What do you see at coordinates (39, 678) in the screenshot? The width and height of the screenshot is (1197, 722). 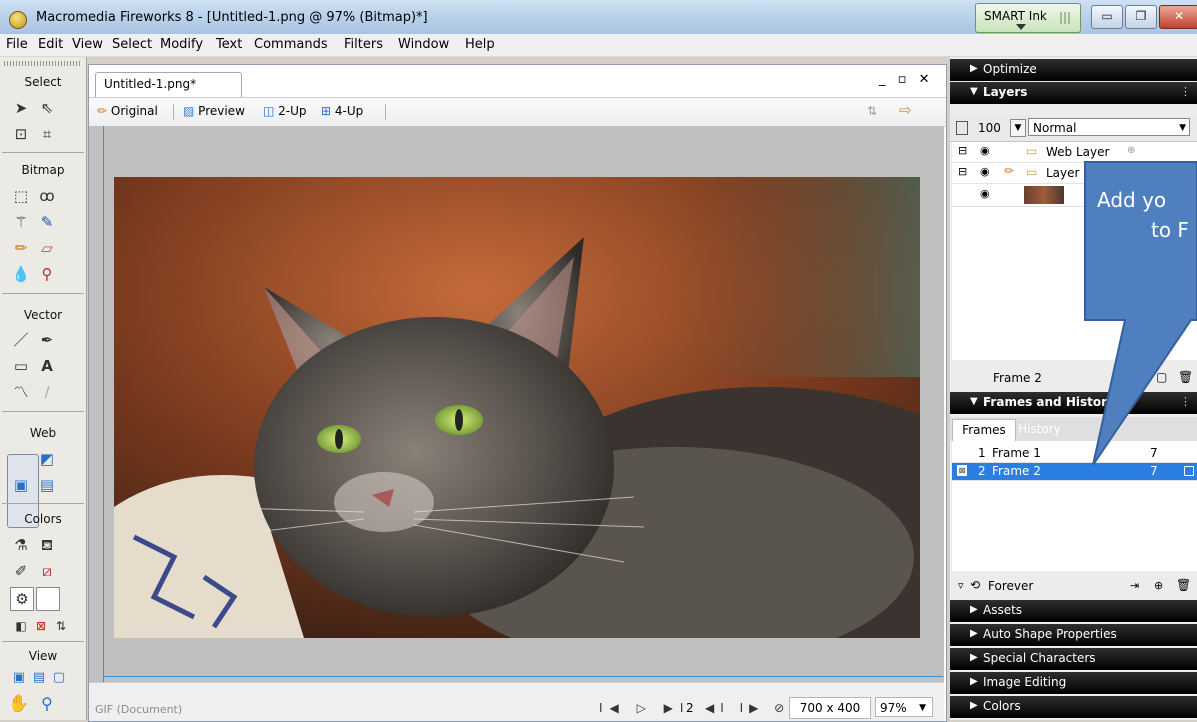 I see `full-screen-menus-icon: ▤` at bounding box center [39, 678].